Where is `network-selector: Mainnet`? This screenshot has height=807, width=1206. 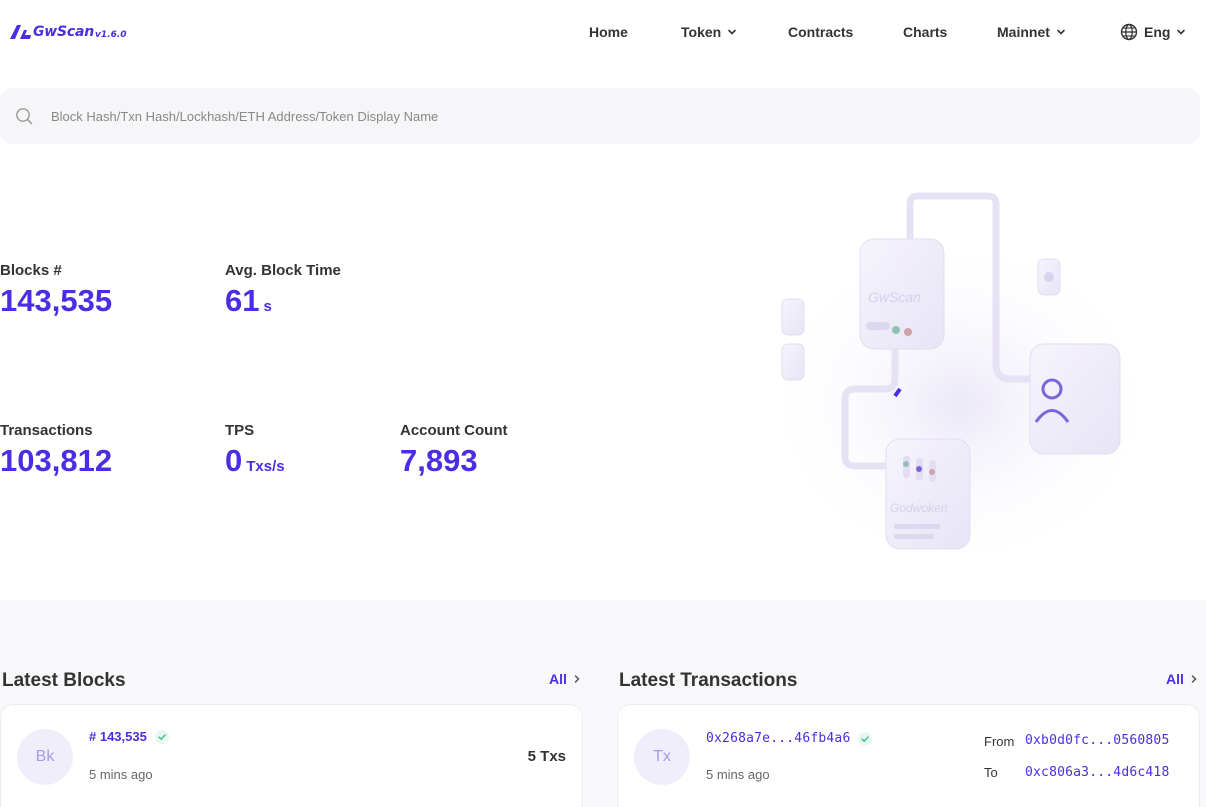
network-selector: Mainnet is located at coordinates (1031, 32).